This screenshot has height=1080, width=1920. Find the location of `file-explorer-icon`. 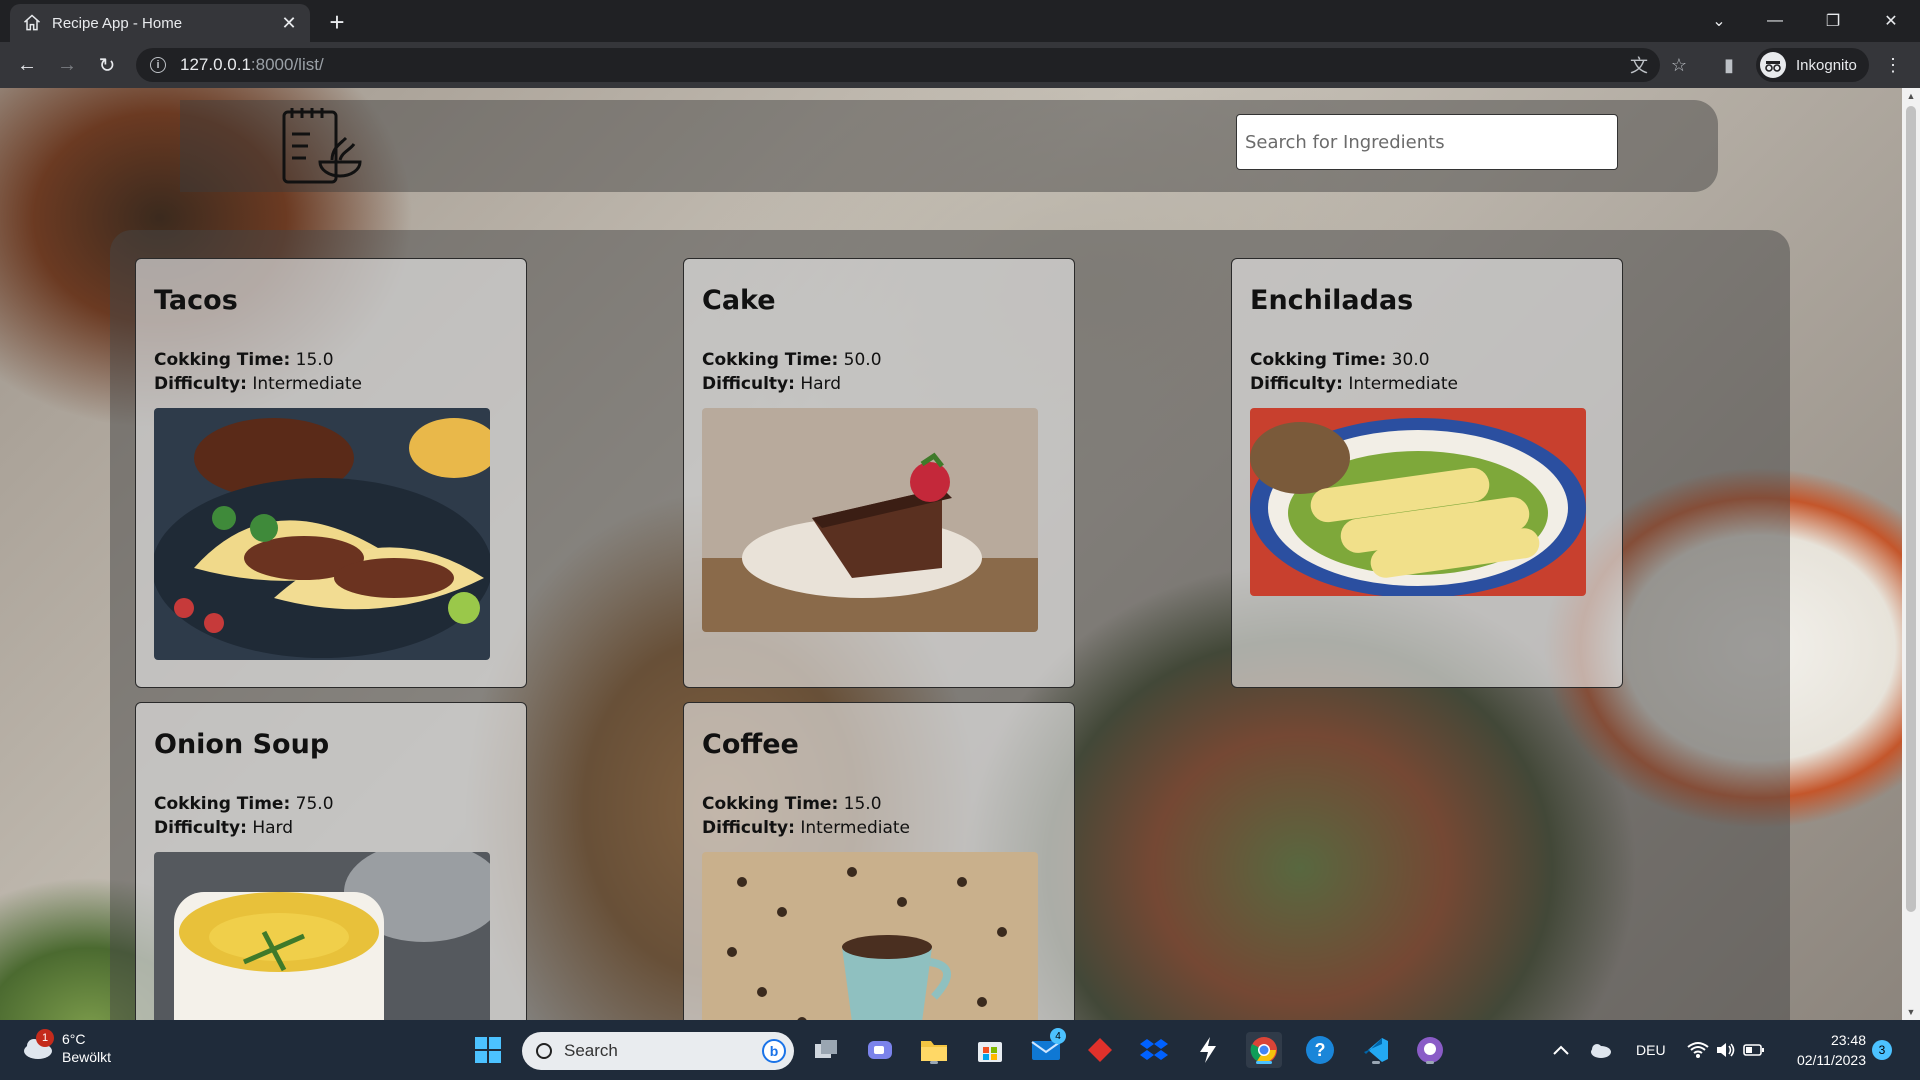

file-explorer-icon is located at coordinates (934, 1050).